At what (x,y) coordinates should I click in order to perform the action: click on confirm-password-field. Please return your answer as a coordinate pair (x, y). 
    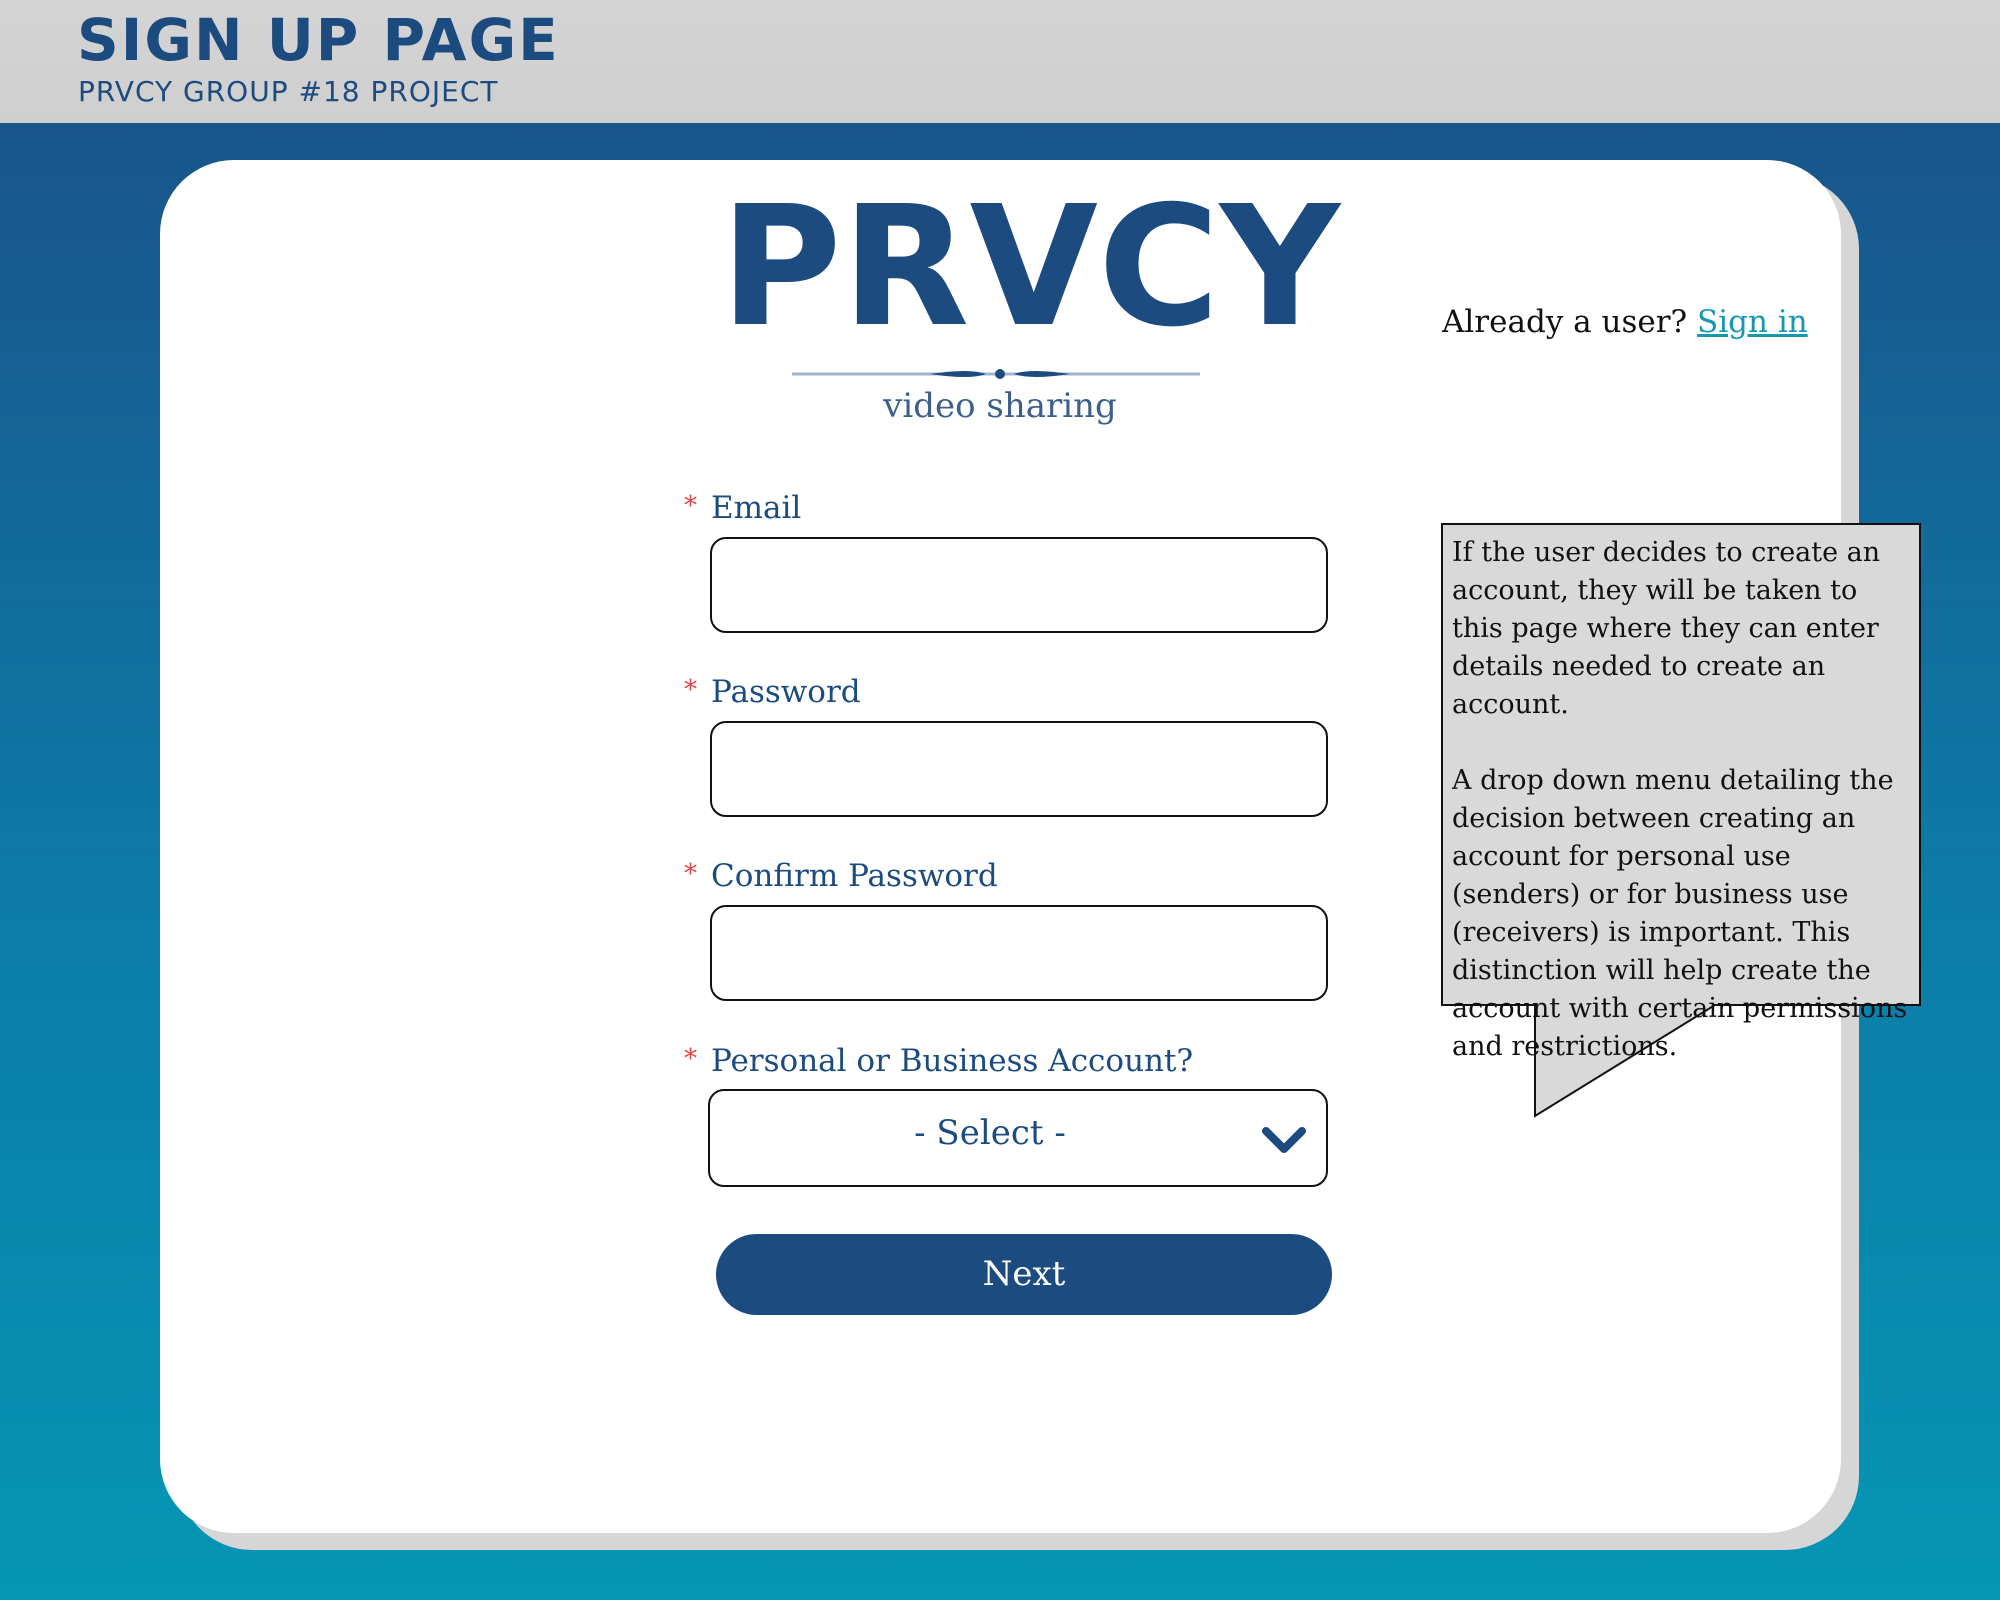
    Looking at the image, I should click on (1019, 953).